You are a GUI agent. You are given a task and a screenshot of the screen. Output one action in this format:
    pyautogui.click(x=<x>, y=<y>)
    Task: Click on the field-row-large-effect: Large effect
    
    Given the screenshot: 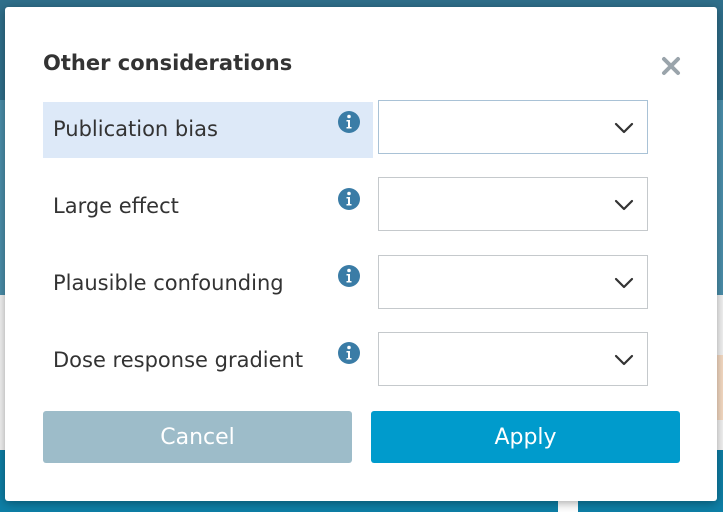 What is the action you would take?
    pyautogui.click(x=208, y=207)
    